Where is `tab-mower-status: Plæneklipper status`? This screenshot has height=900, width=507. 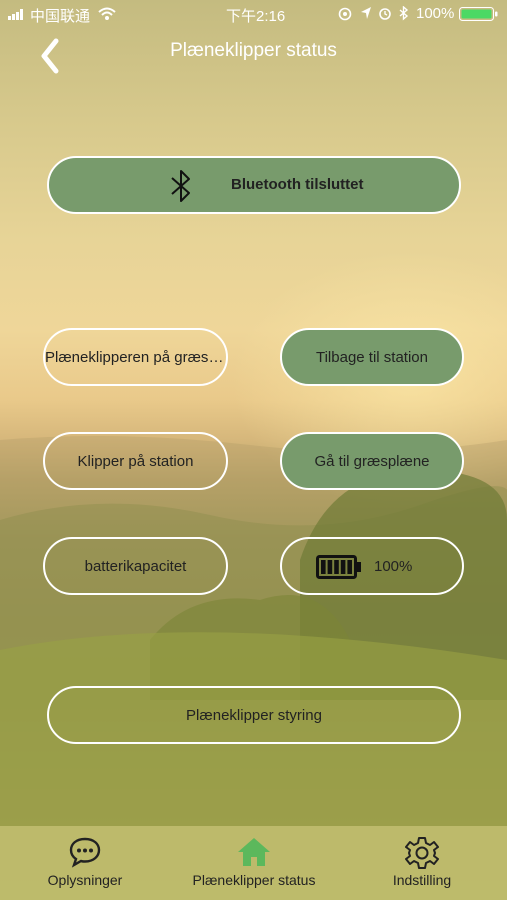
tab-mower-status: Plæneklipper status is located at coordinates (254, 863).